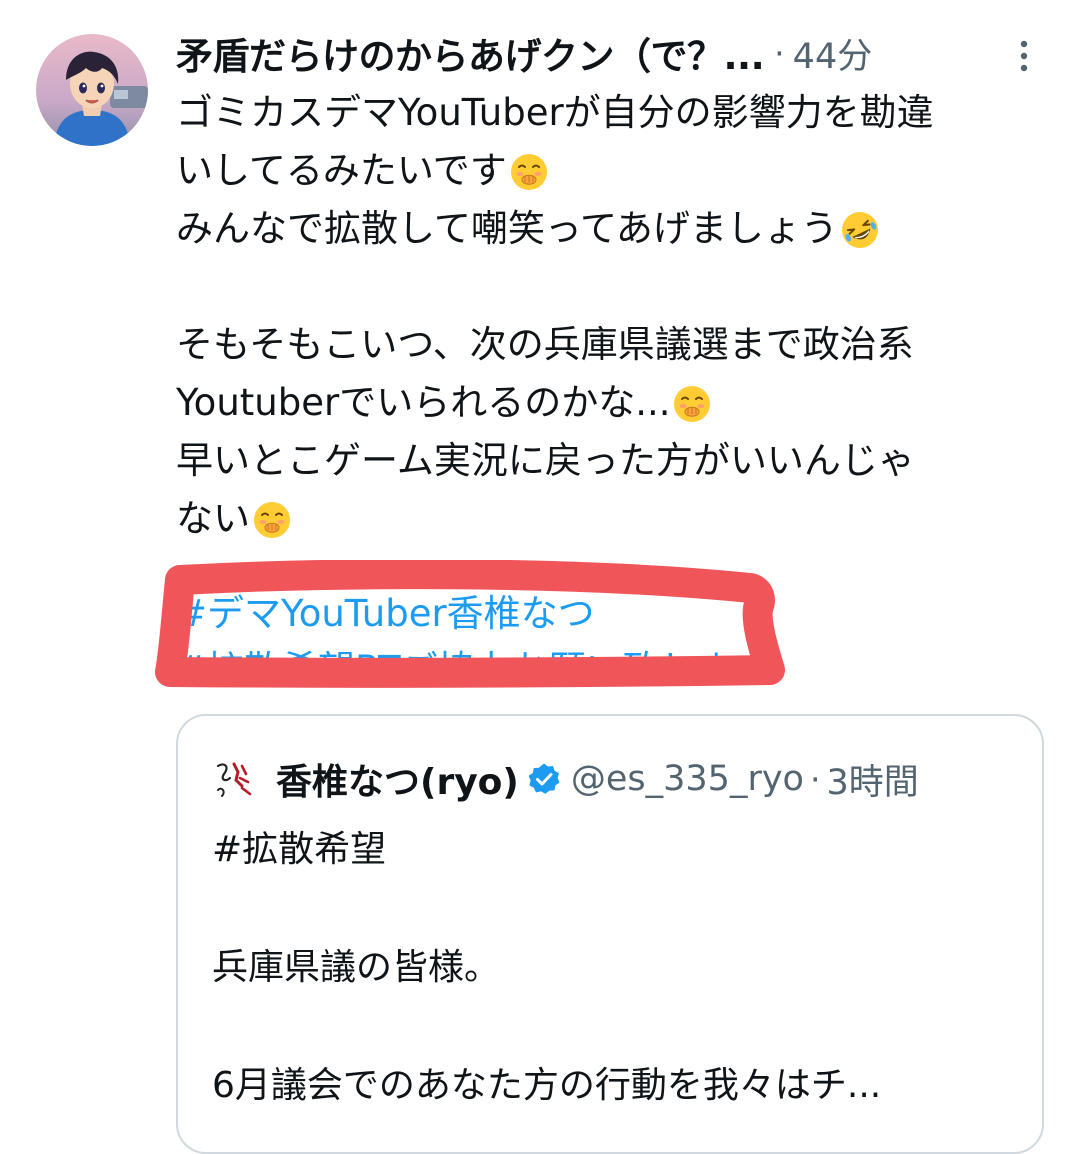 Image resolution: width=1080 pixels, height=1154 pixels. What do you see at coordinates (235, 779) in the screenshot?
I see `signature-logo-icon` at bounding box center [235, 779].